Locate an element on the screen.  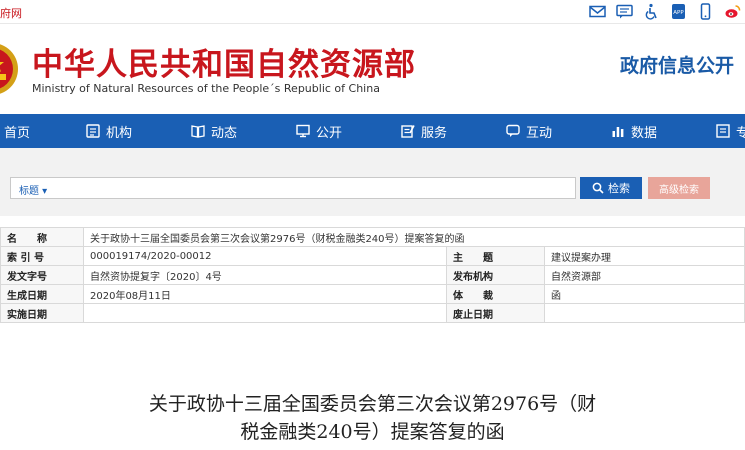
search-icon is located at coordinates (598, 188).